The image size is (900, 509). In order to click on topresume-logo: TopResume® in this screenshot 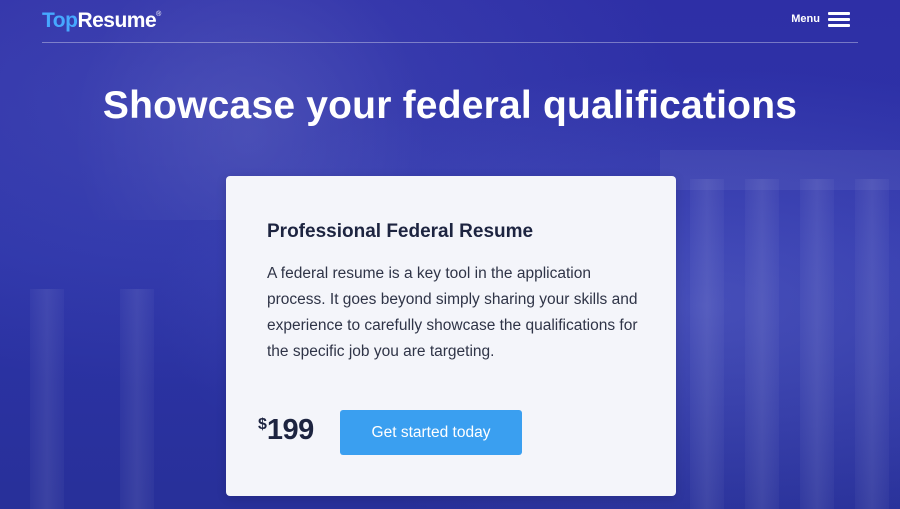, I will do `click(101, 21)`.